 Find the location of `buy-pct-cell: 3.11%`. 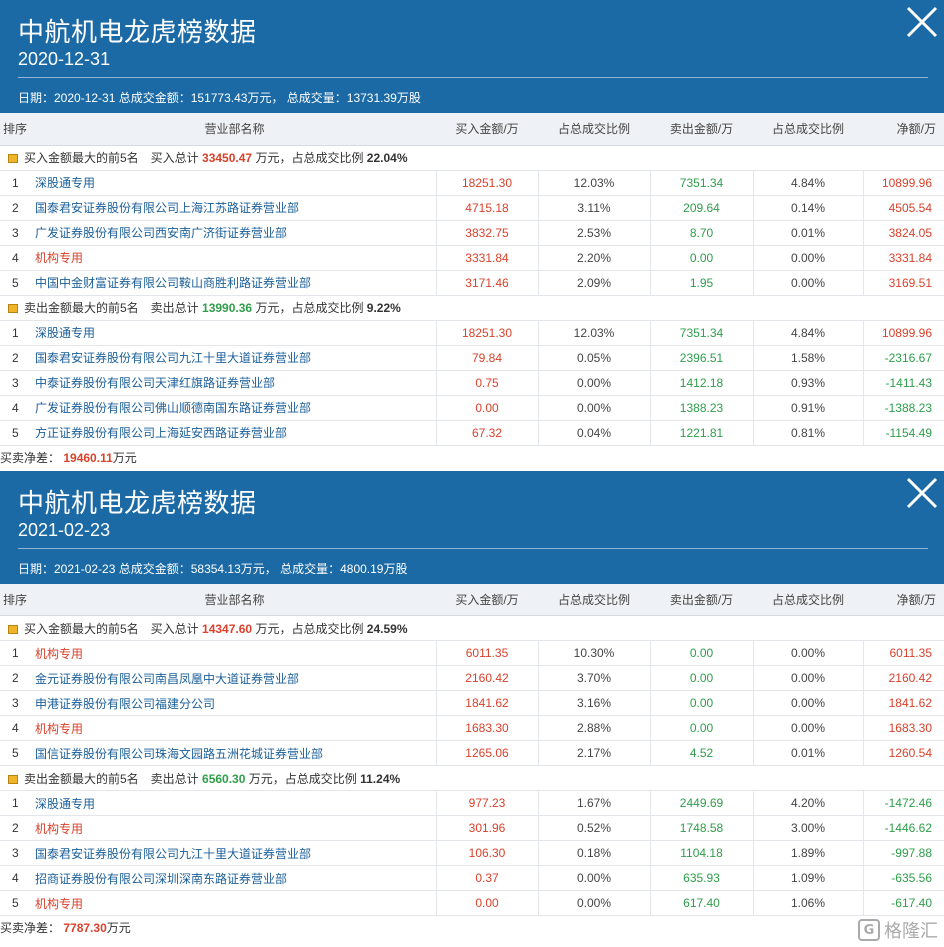

buy-pct-cell: 3.11% is located at coordinates (594, 208).